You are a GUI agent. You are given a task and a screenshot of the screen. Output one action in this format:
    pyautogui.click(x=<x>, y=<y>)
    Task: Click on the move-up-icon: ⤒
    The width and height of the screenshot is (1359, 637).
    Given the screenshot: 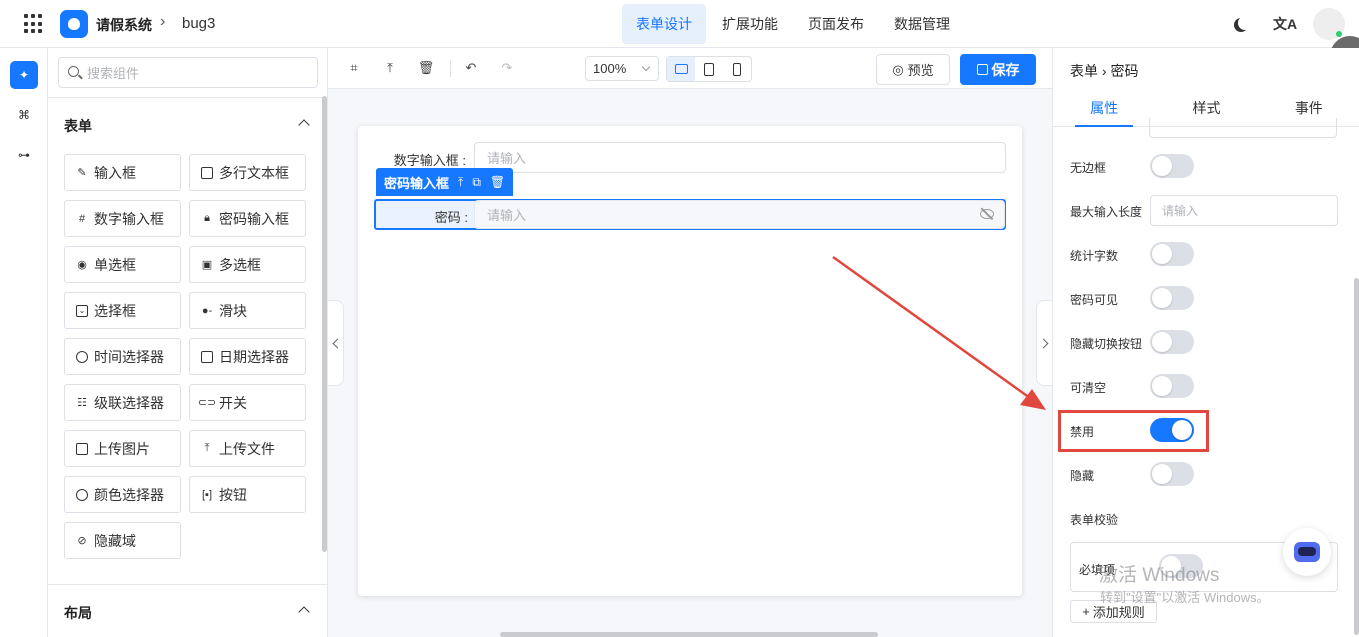 What is the action you would take?
    pyautogui.click(x=460, y=182)
    